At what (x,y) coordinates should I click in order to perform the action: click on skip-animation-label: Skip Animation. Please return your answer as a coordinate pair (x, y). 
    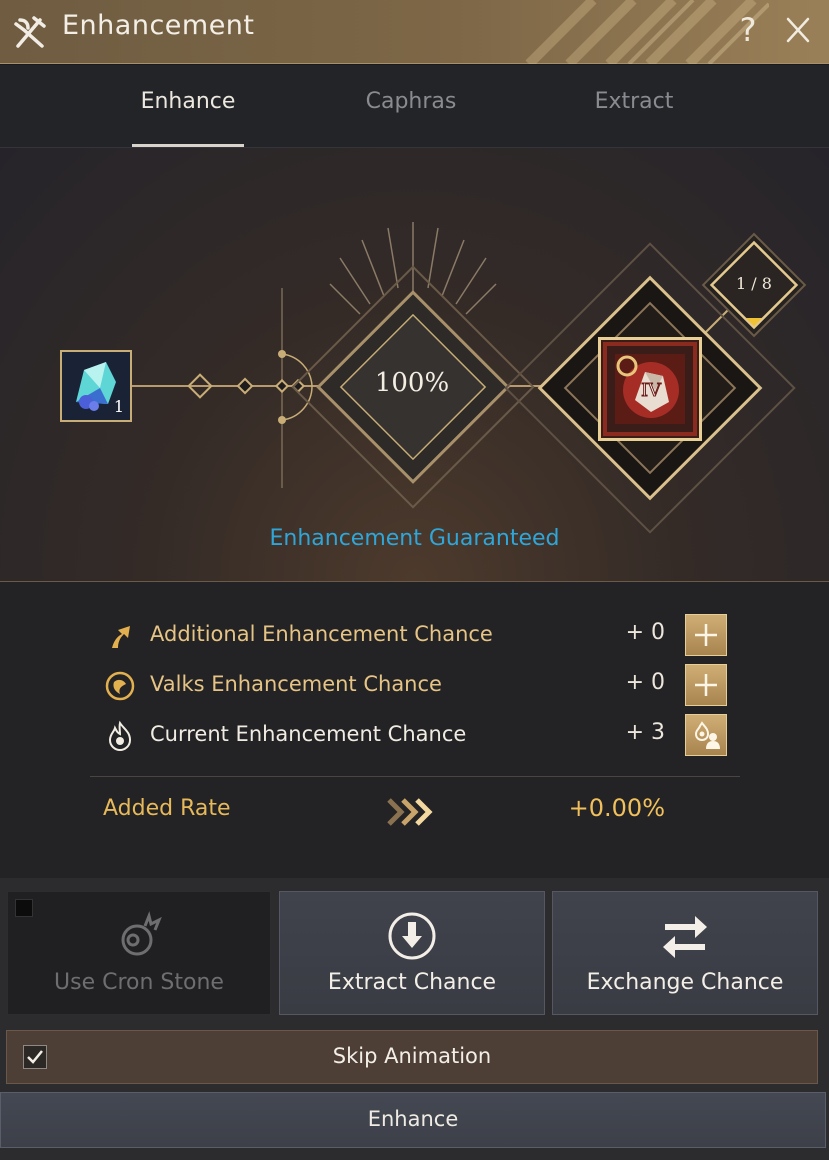
    Looking at the image, I should click on (412, 1056).